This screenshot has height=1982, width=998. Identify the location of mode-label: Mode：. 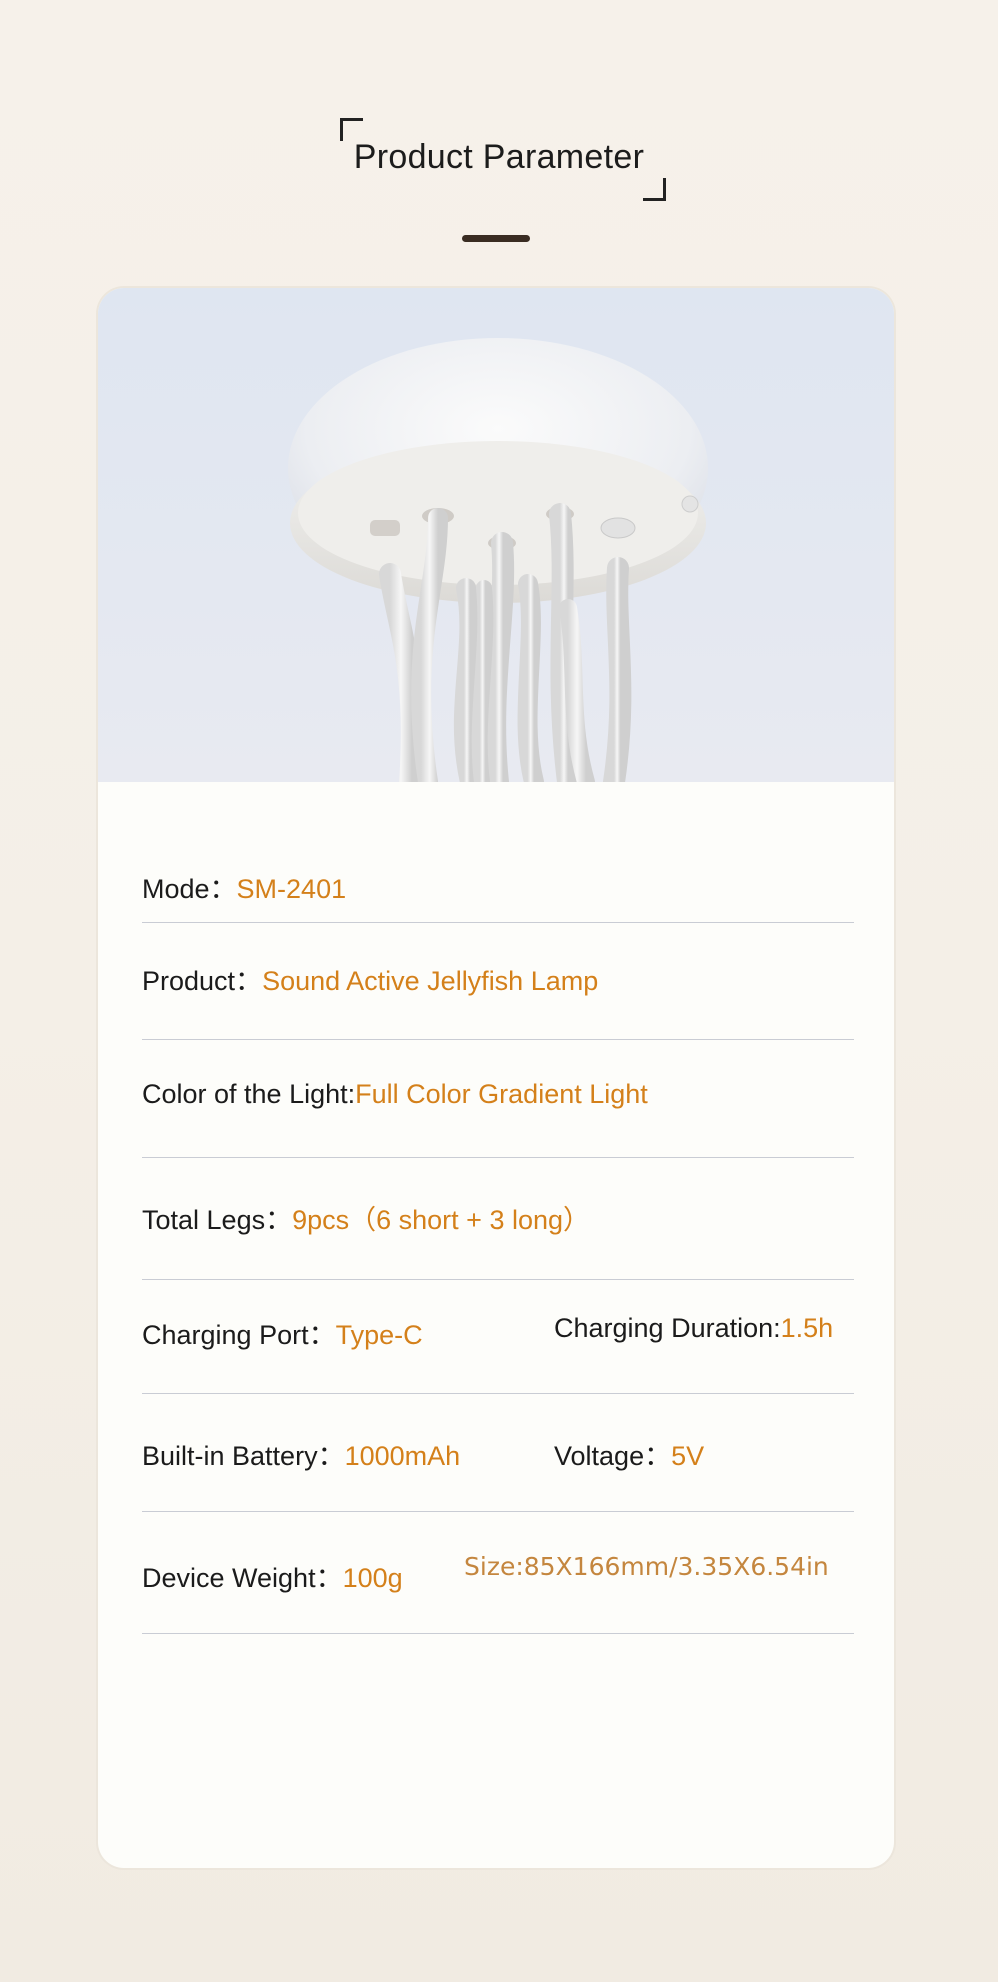
(189, 889).